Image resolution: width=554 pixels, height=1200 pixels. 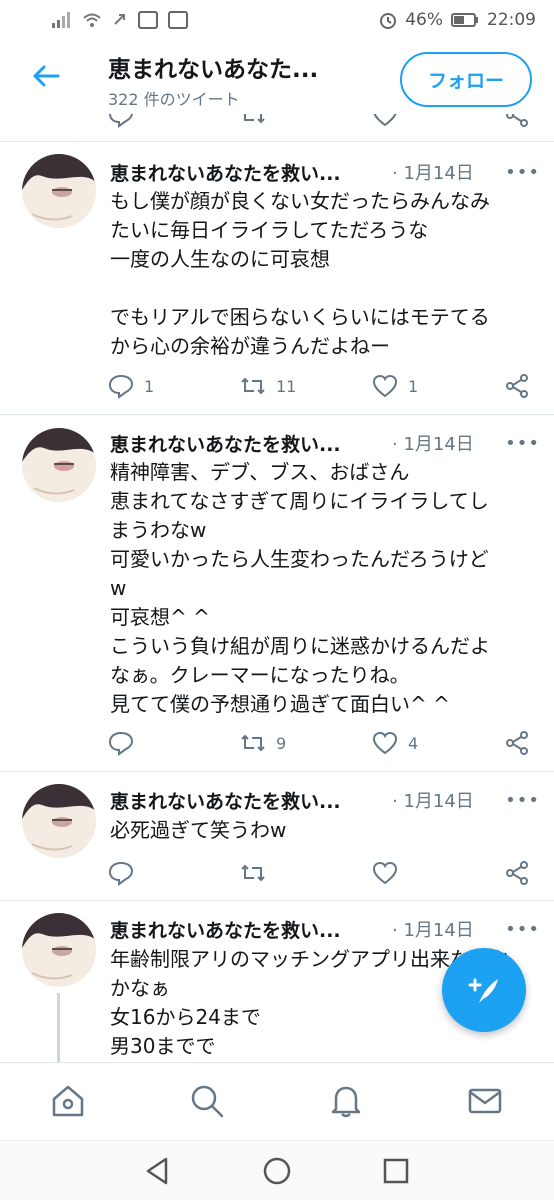 I want to click on compose-tweet-icon, so click(x=483, y=990).